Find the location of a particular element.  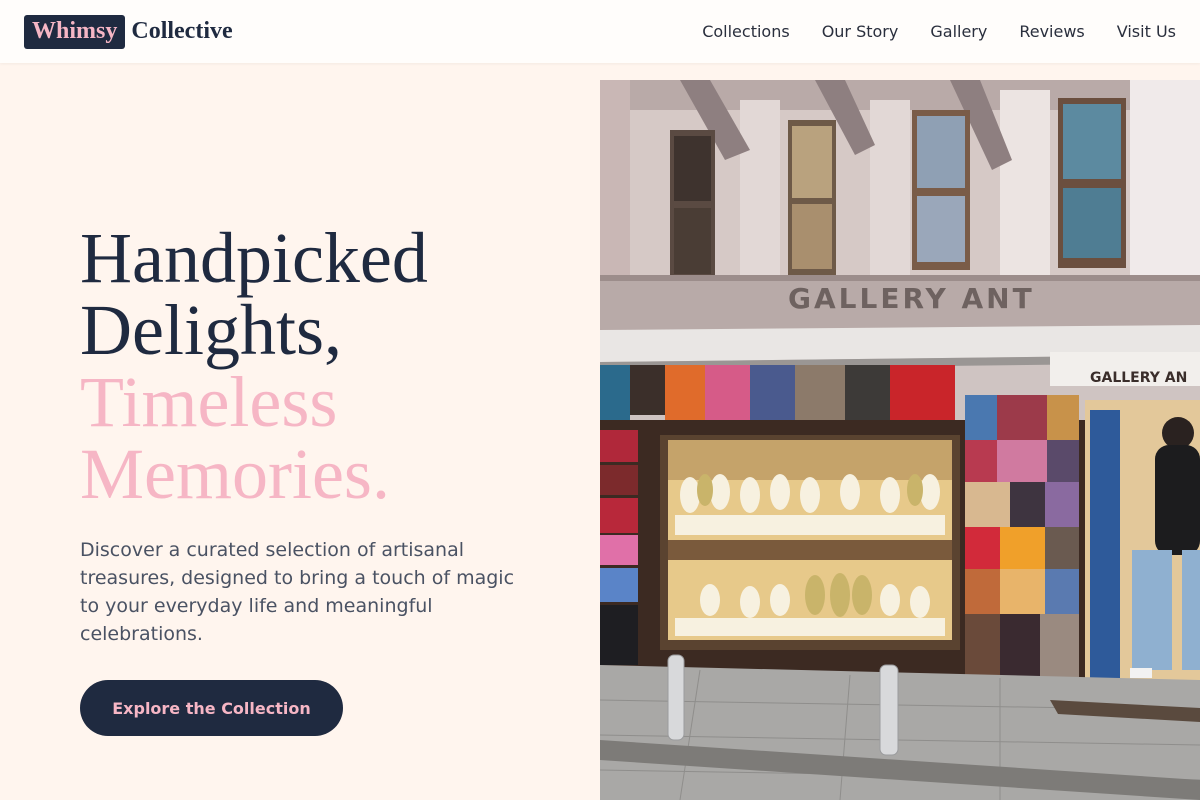

nav-link-gallery: Gallery is located at coordinates (958, 31).